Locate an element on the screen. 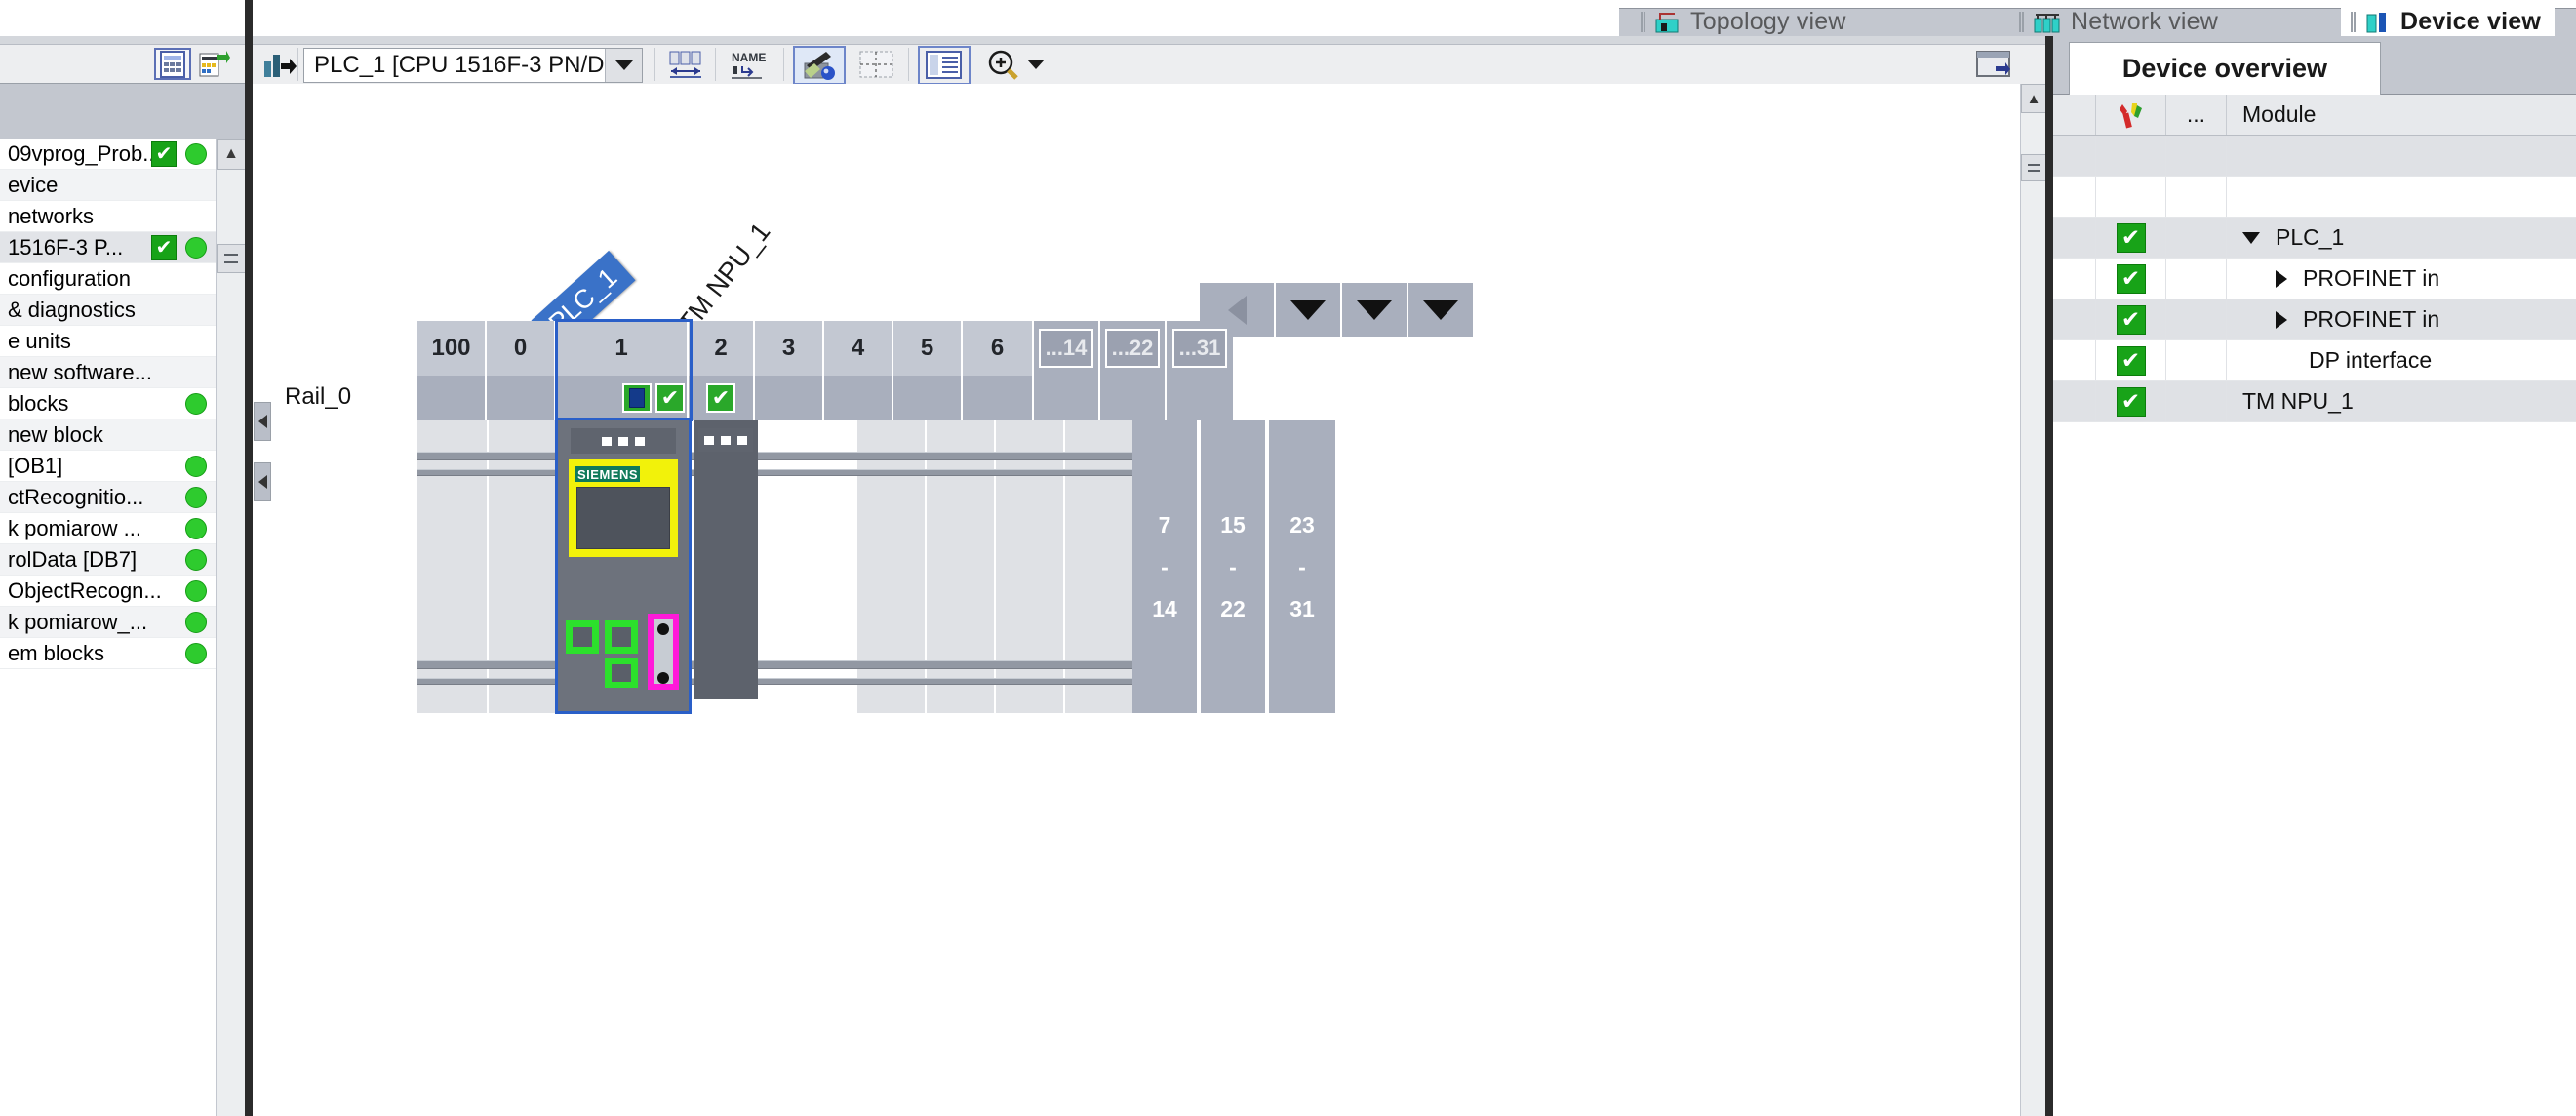 This screenshot has height=1116, width=2576. project-tree-item: e units is located at coordinates (122, 341).